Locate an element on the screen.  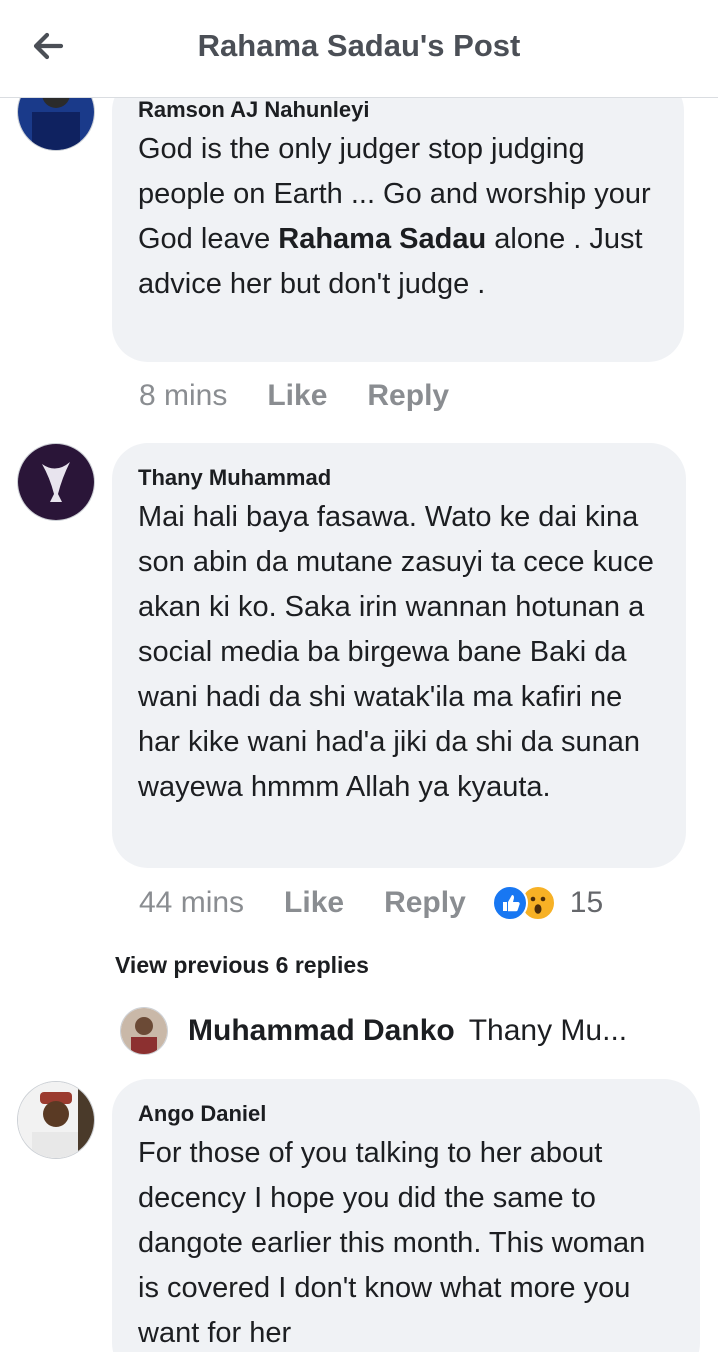
mention: Rahama Sadau is located at coordinates (382, 239).